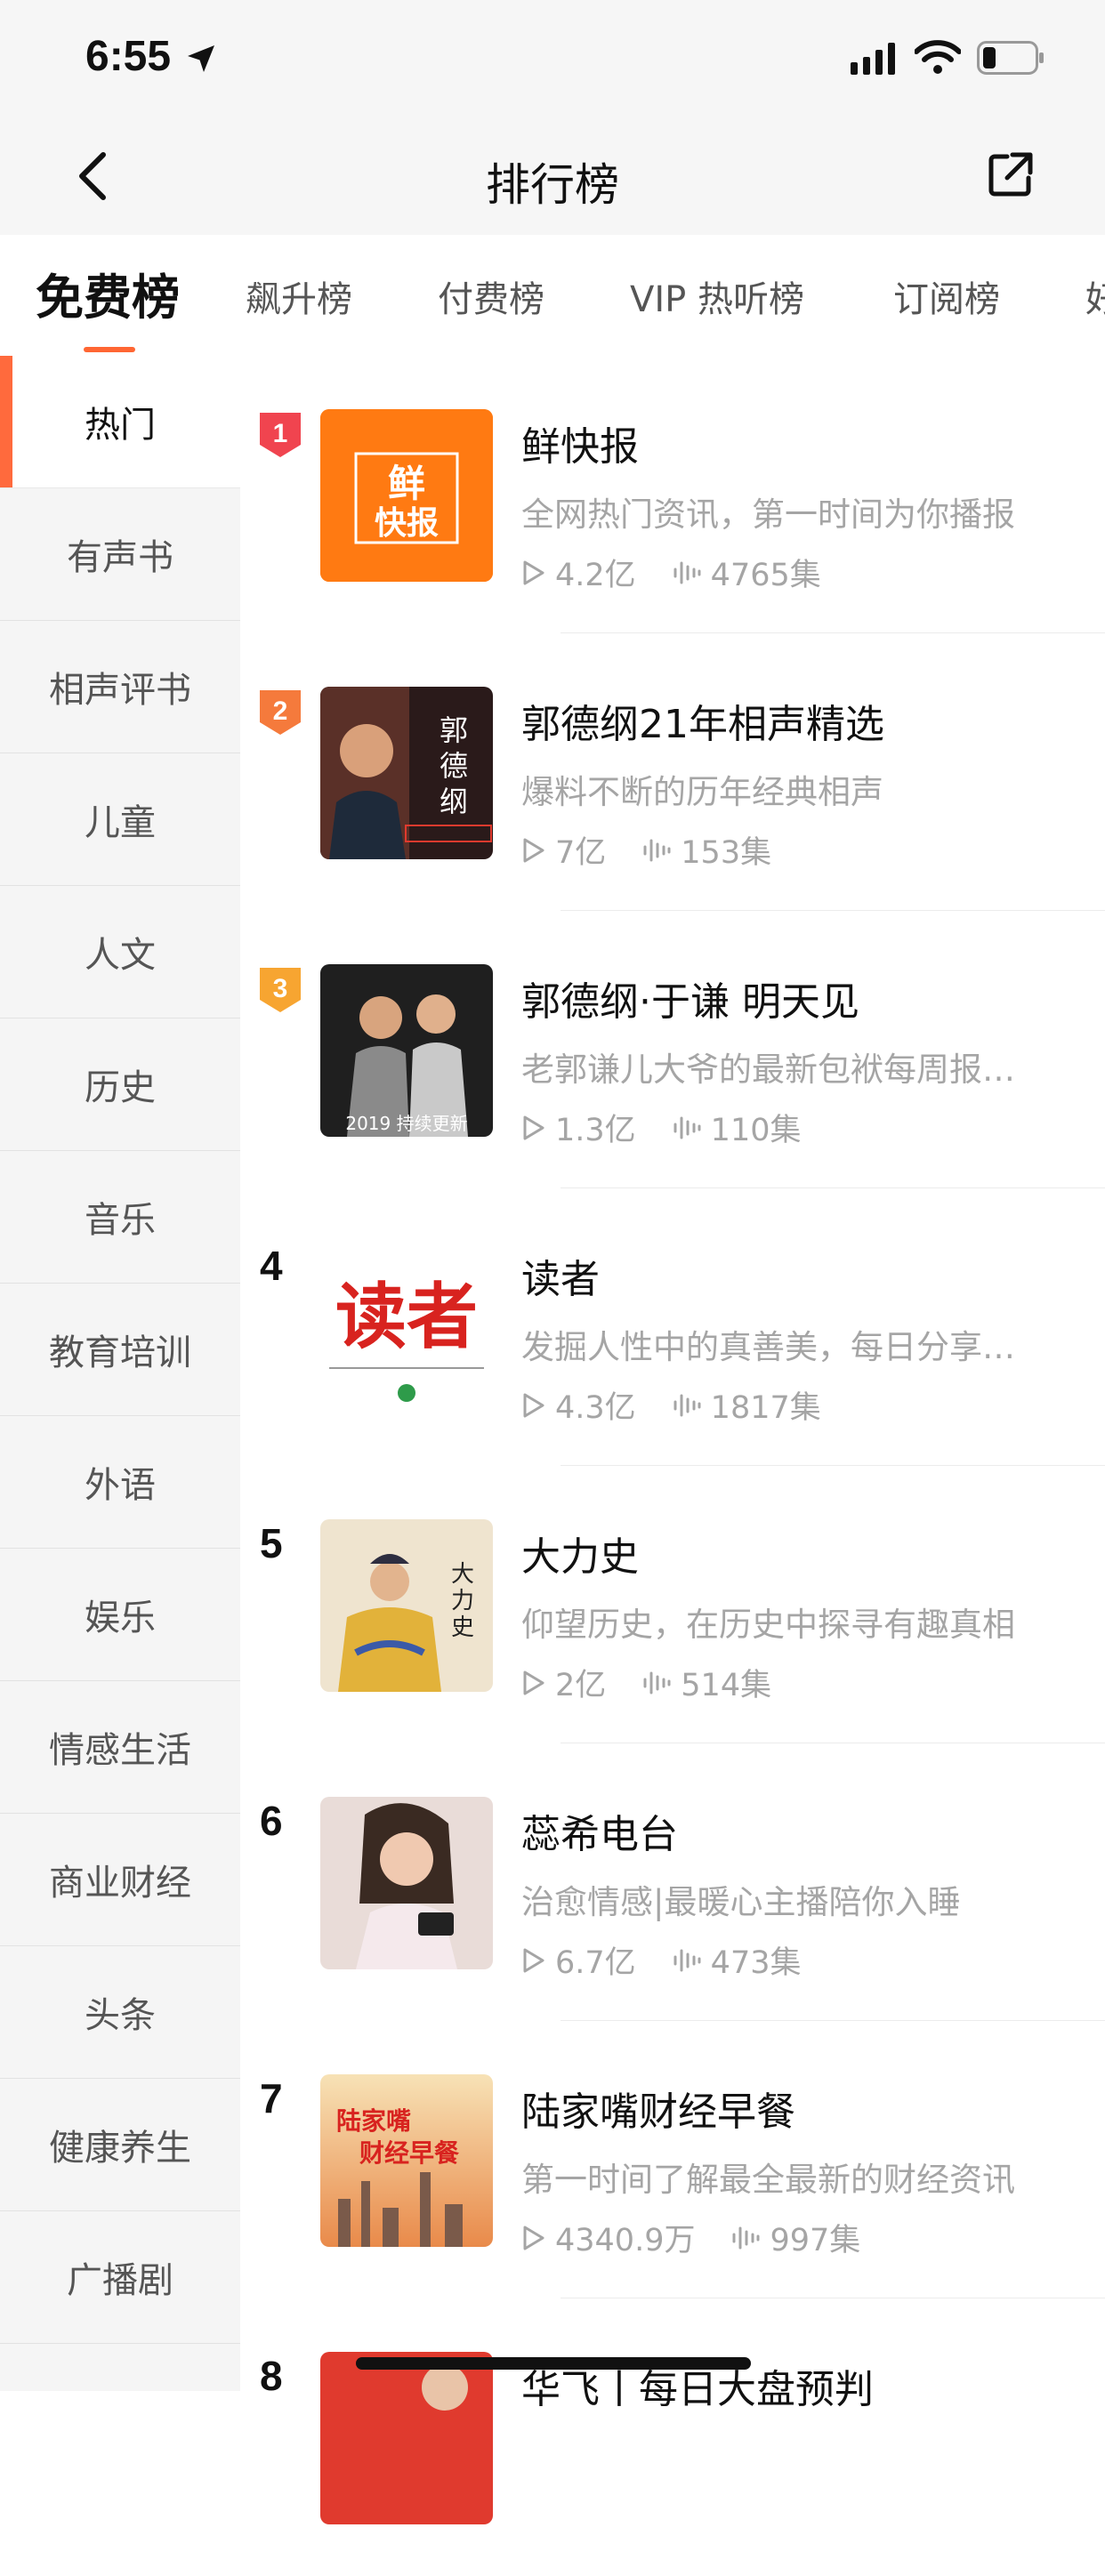 Image resolution: width=1105 pixels, height=2576 pixels. Describe the element at coordinates (741, 1902) in the screenshot. I see `item-description: 治愈情感|最暖心主播陪你入睡` at that location.